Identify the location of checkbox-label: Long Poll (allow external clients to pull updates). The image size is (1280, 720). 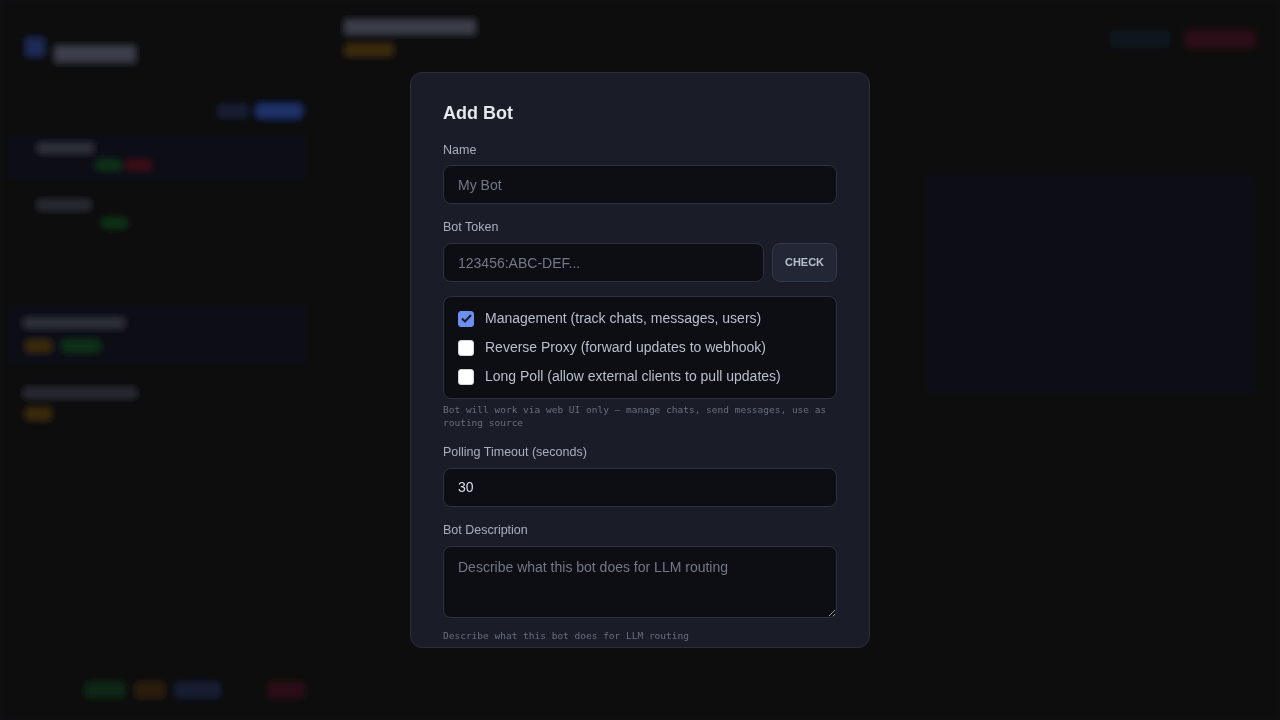
(633, 377).